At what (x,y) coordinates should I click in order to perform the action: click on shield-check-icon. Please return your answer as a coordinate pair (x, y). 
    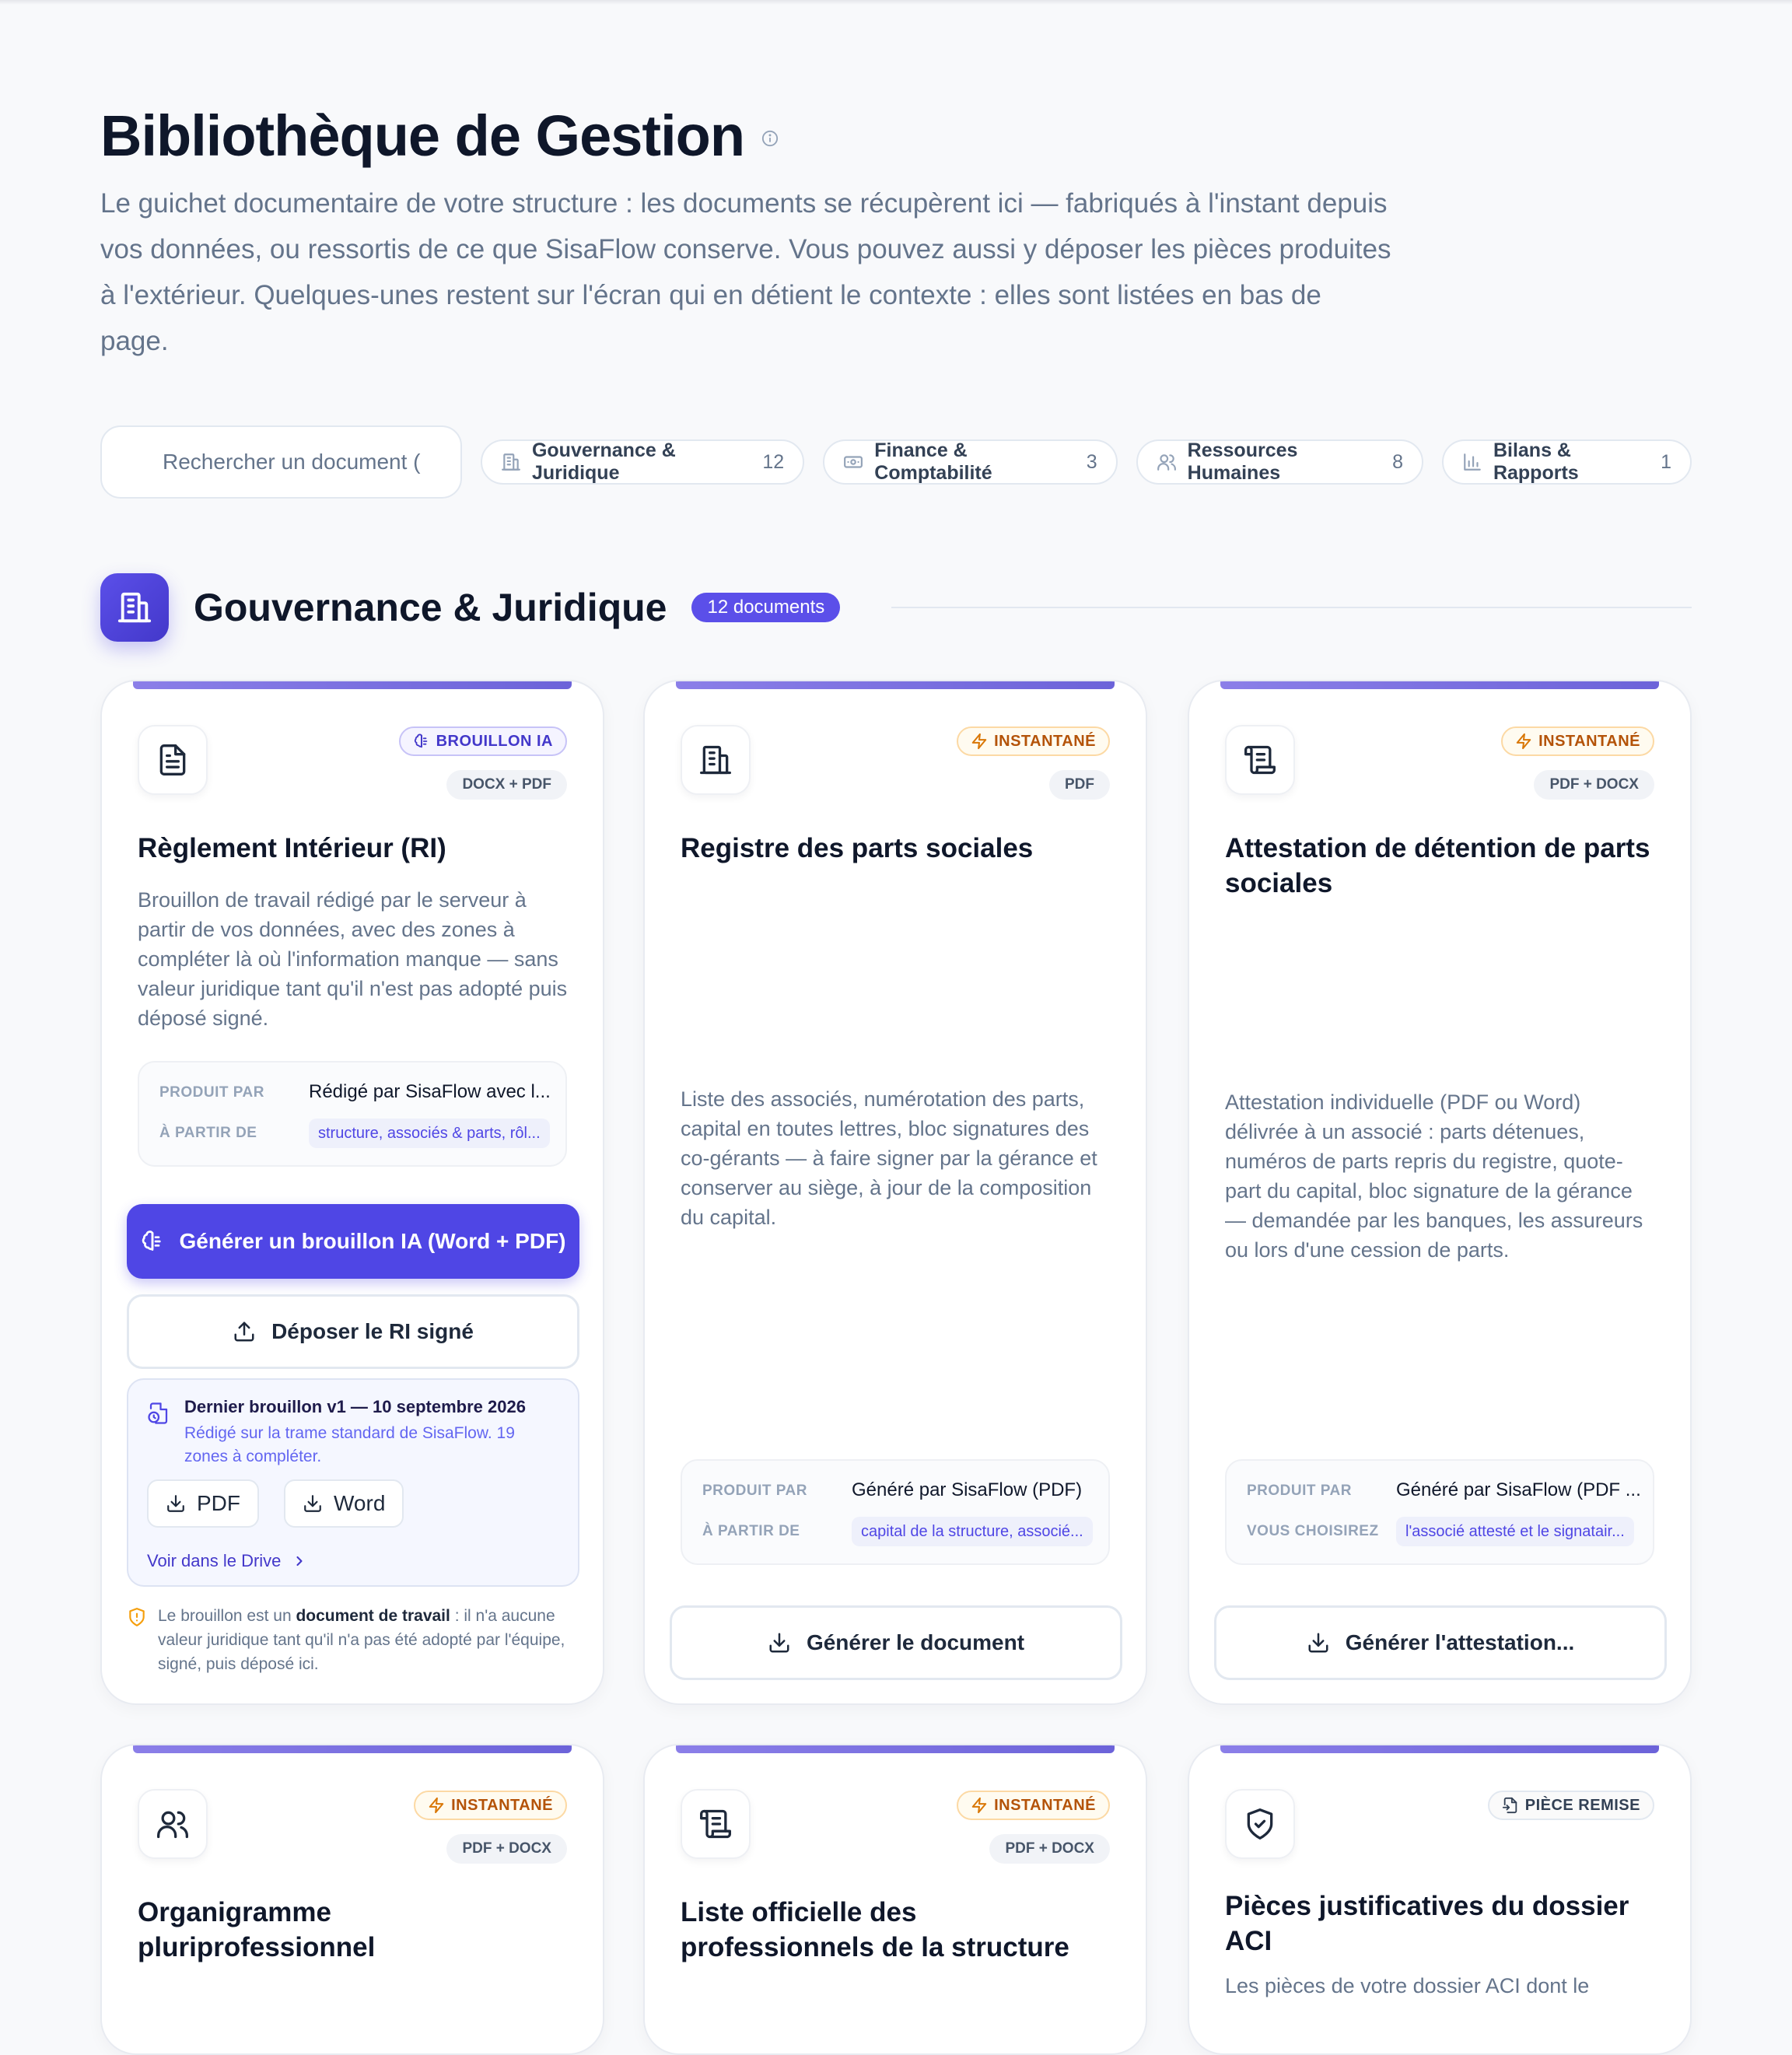
    Looking at the image, I should click on (1260, 1824).